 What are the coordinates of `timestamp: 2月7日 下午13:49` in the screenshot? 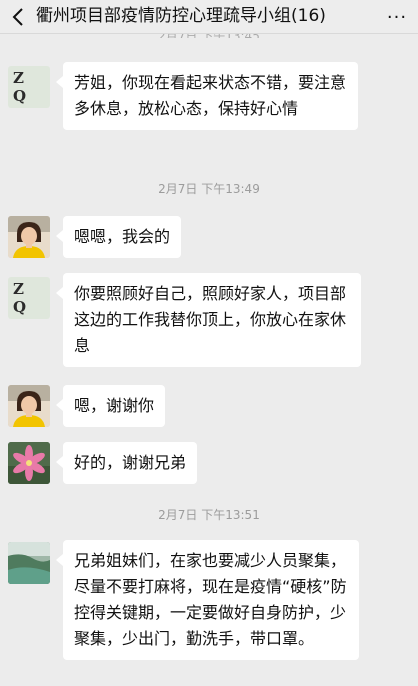 It's located at (209, 189).